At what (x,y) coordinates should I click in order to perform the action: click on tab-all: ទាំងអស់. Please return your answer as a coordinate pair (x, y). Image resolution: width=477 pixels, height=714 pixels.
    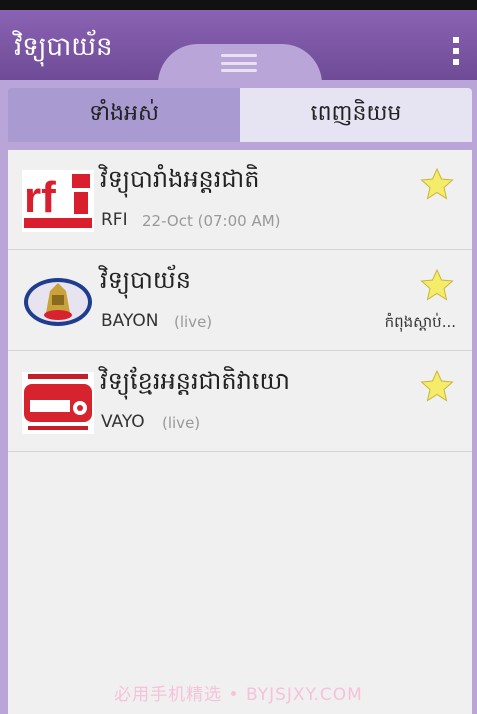
    Looking at the image, I should click on (124, 115).